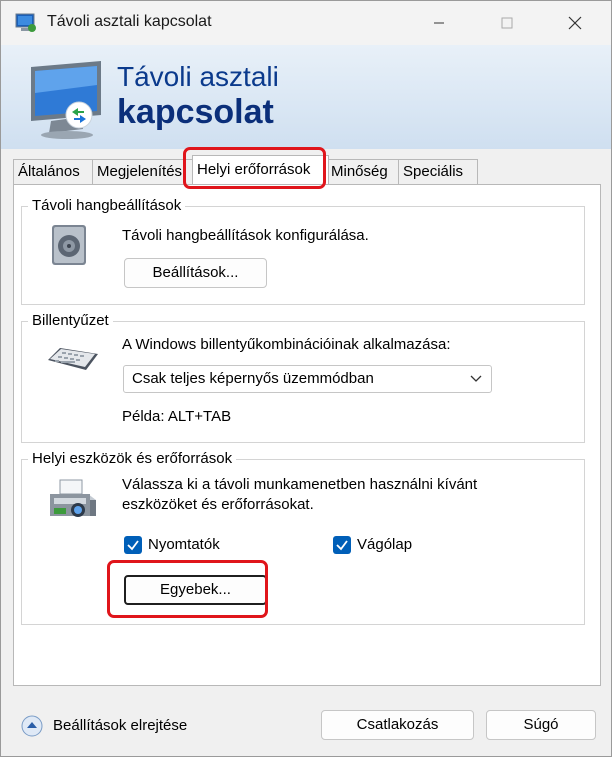  I want to click on local-devices-description-2: eszközöket és erőforrásokat., so click(218, 504).